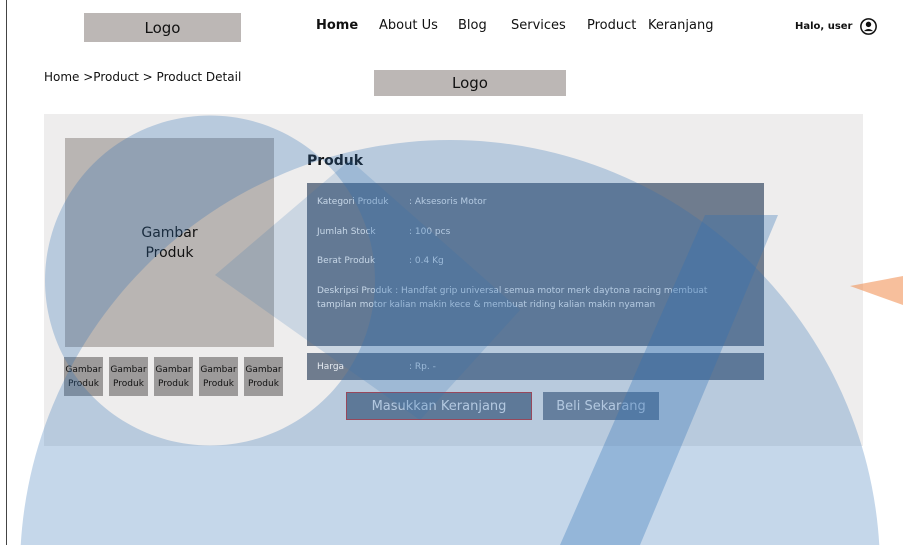 This screenshot has height=545, width=903. What do you see at coordinates (128, 376) in the screenshot?
I see `thumbnail-2: Gambar Produk` at bounding box center [128, 376].